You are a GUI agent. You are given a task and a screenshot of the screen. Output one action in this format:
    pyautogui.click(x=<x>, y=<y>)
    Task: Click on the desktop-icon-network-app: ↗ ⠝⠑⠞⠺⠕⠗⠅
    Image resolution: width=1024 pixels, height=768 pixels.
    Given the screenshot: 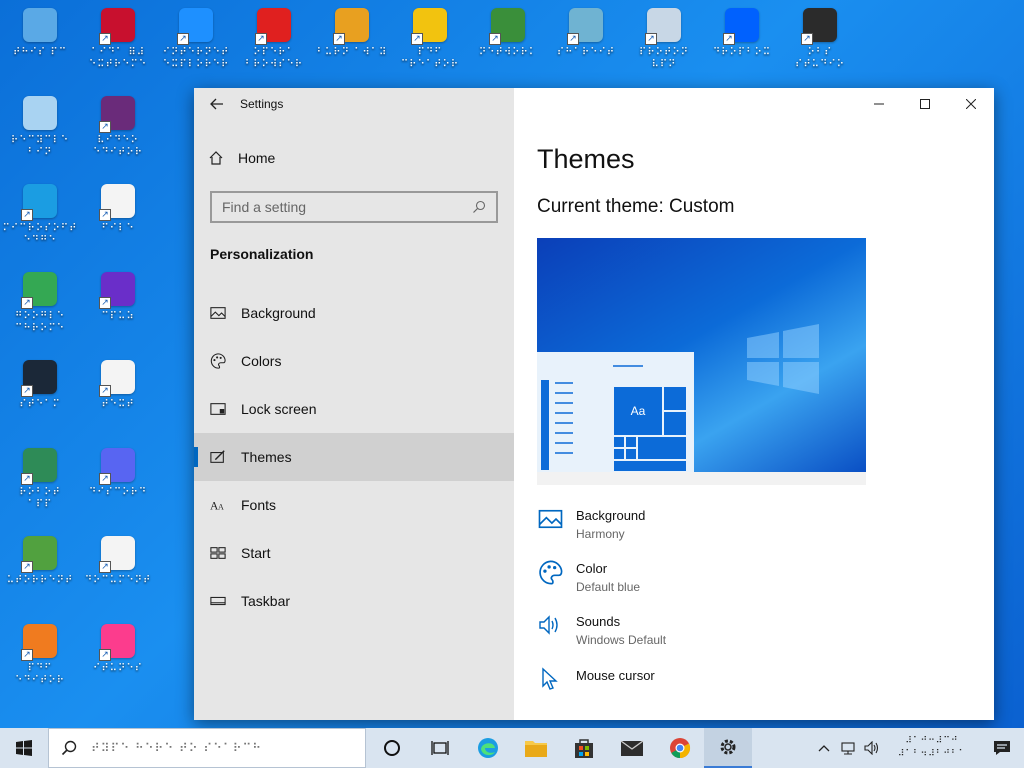 What is the action you would take?
    pyautogui.click(x=508, y=33)
    